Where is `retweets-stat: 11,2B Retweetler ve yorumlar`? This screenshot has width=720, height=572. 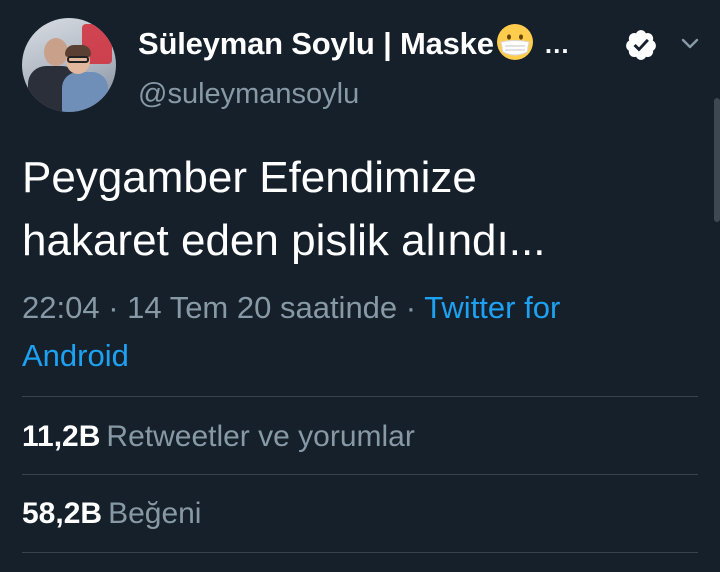
retweets-stat: 11,2B Retweetler ve yorumlar is located at coordinates (218, 437).